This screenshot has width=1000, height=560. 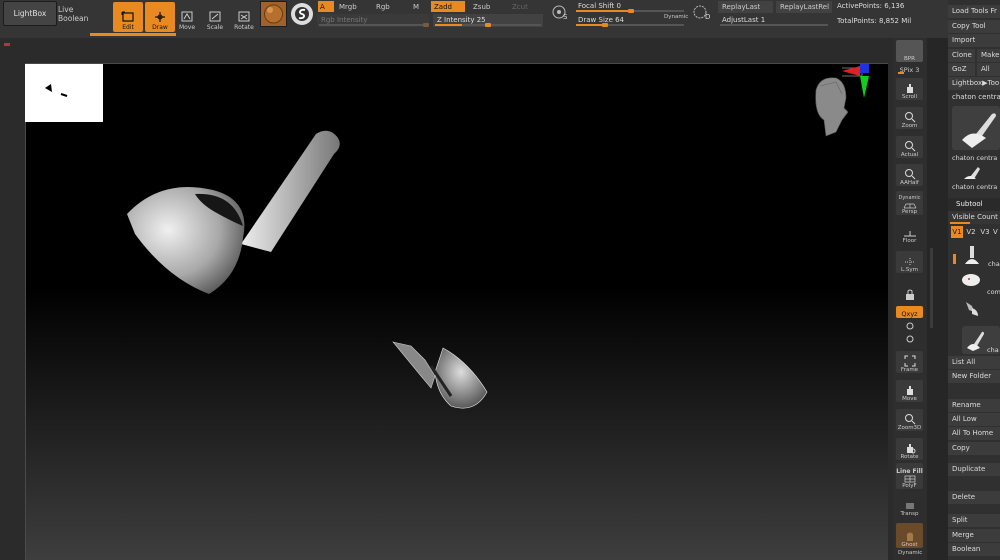 What do you see at coordinates (972, 173) in the screenshot?
I see `lamp-small-thumbnail-icon` at bounding box center [972, 173].